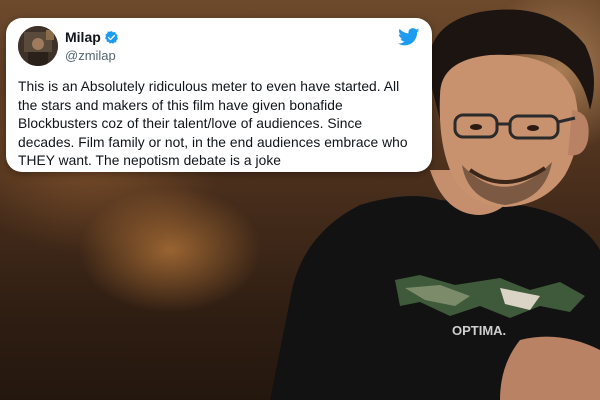 Image resolution: width=600 pixels, height=400 pixels. What do you see at coordinates (219, 49) in the screenshot?
I see `tweet-header: Milap @zmilap` at bounding box center [219, 49].